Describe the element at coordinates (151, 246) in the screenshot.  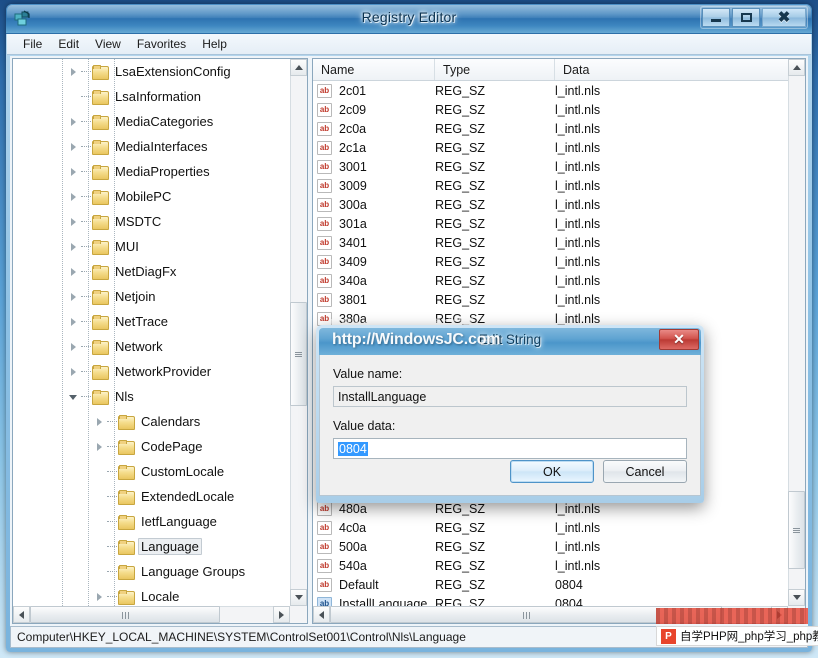
I see `tree-node: MUI` at that location.